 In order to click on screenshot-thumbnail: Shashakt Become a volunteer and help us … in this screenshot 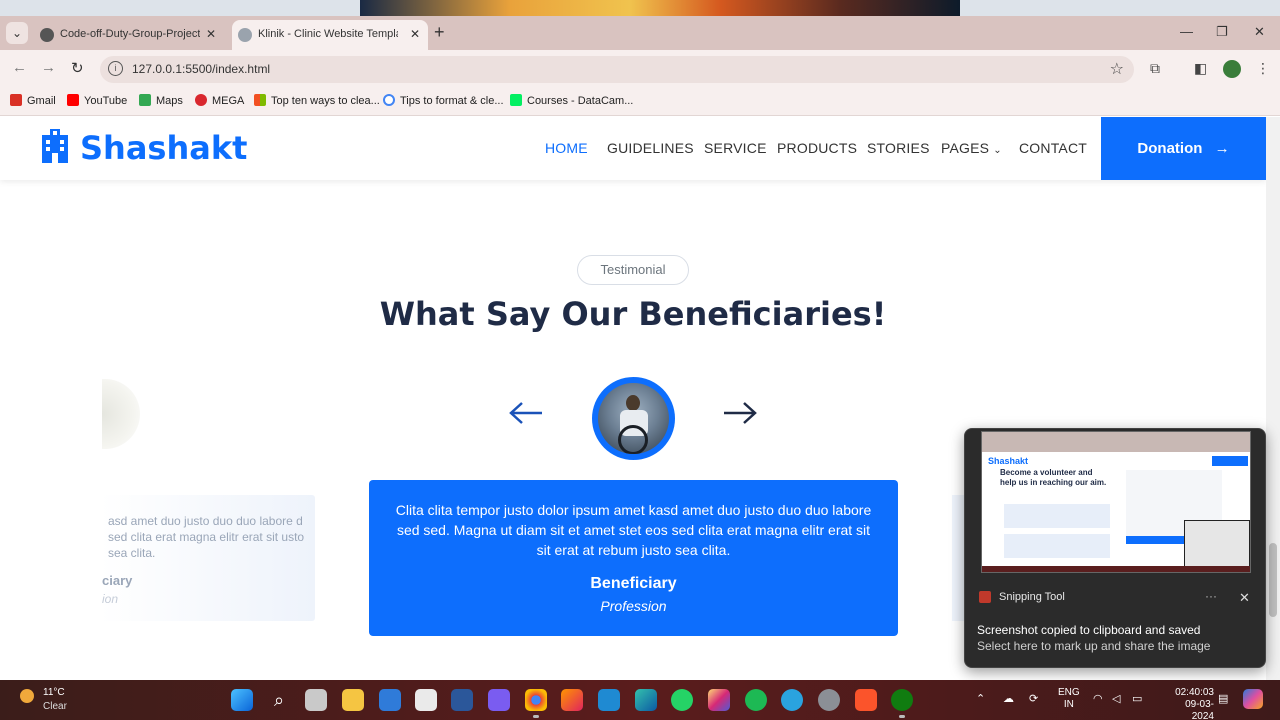, I will do `click(1116, 502)`.